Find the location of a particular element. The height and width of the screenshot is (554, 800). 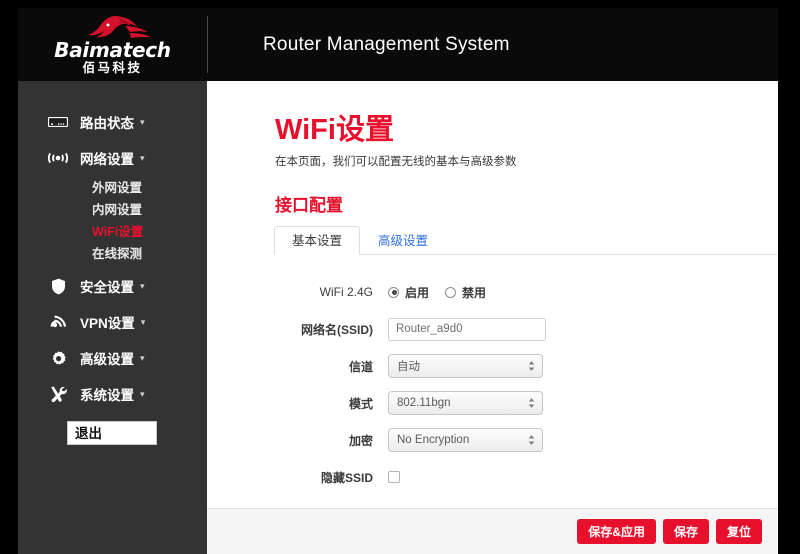

wifi24-radio-enable: 启用 is located at coordinates (408, 292).